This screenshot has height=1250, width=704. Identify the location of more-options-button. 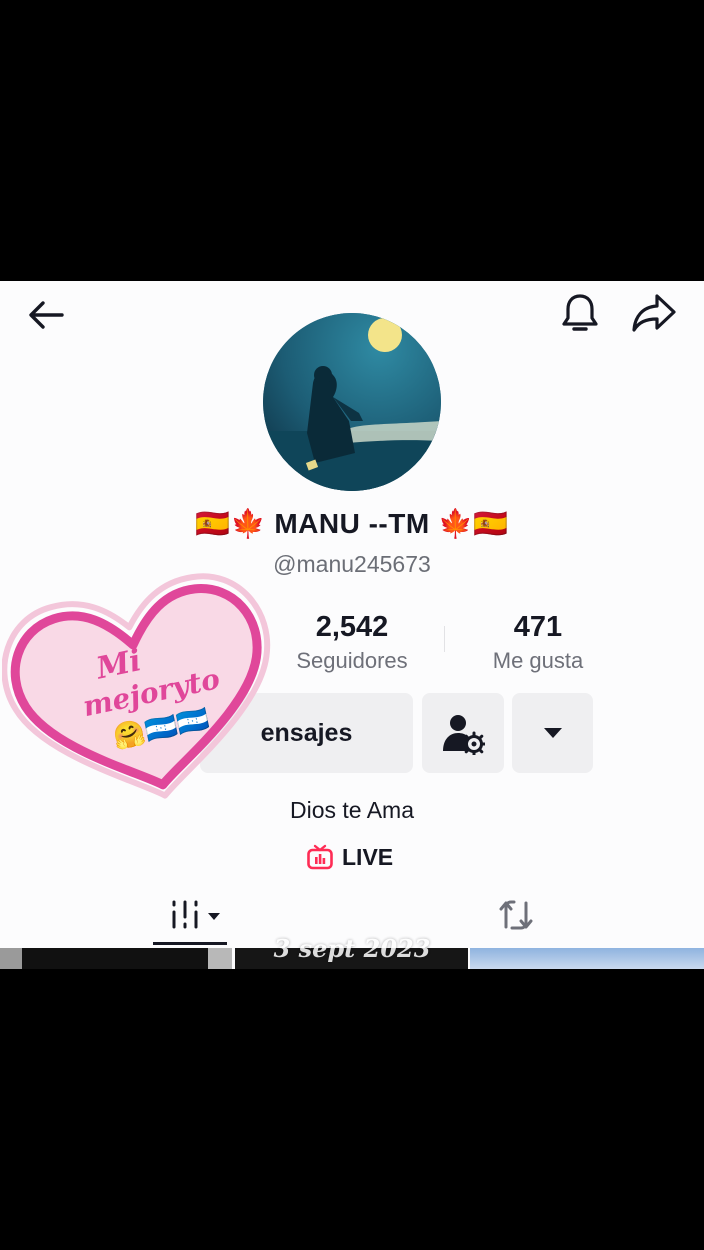
(552, 733).